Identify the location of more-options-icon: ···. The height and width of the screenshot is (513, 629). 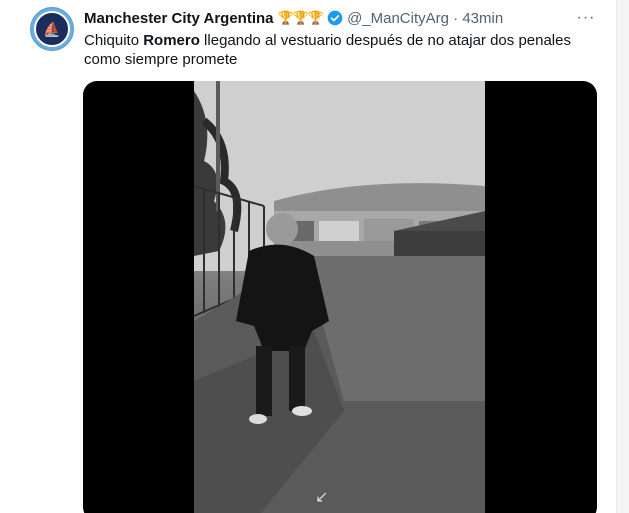
(586, 17).